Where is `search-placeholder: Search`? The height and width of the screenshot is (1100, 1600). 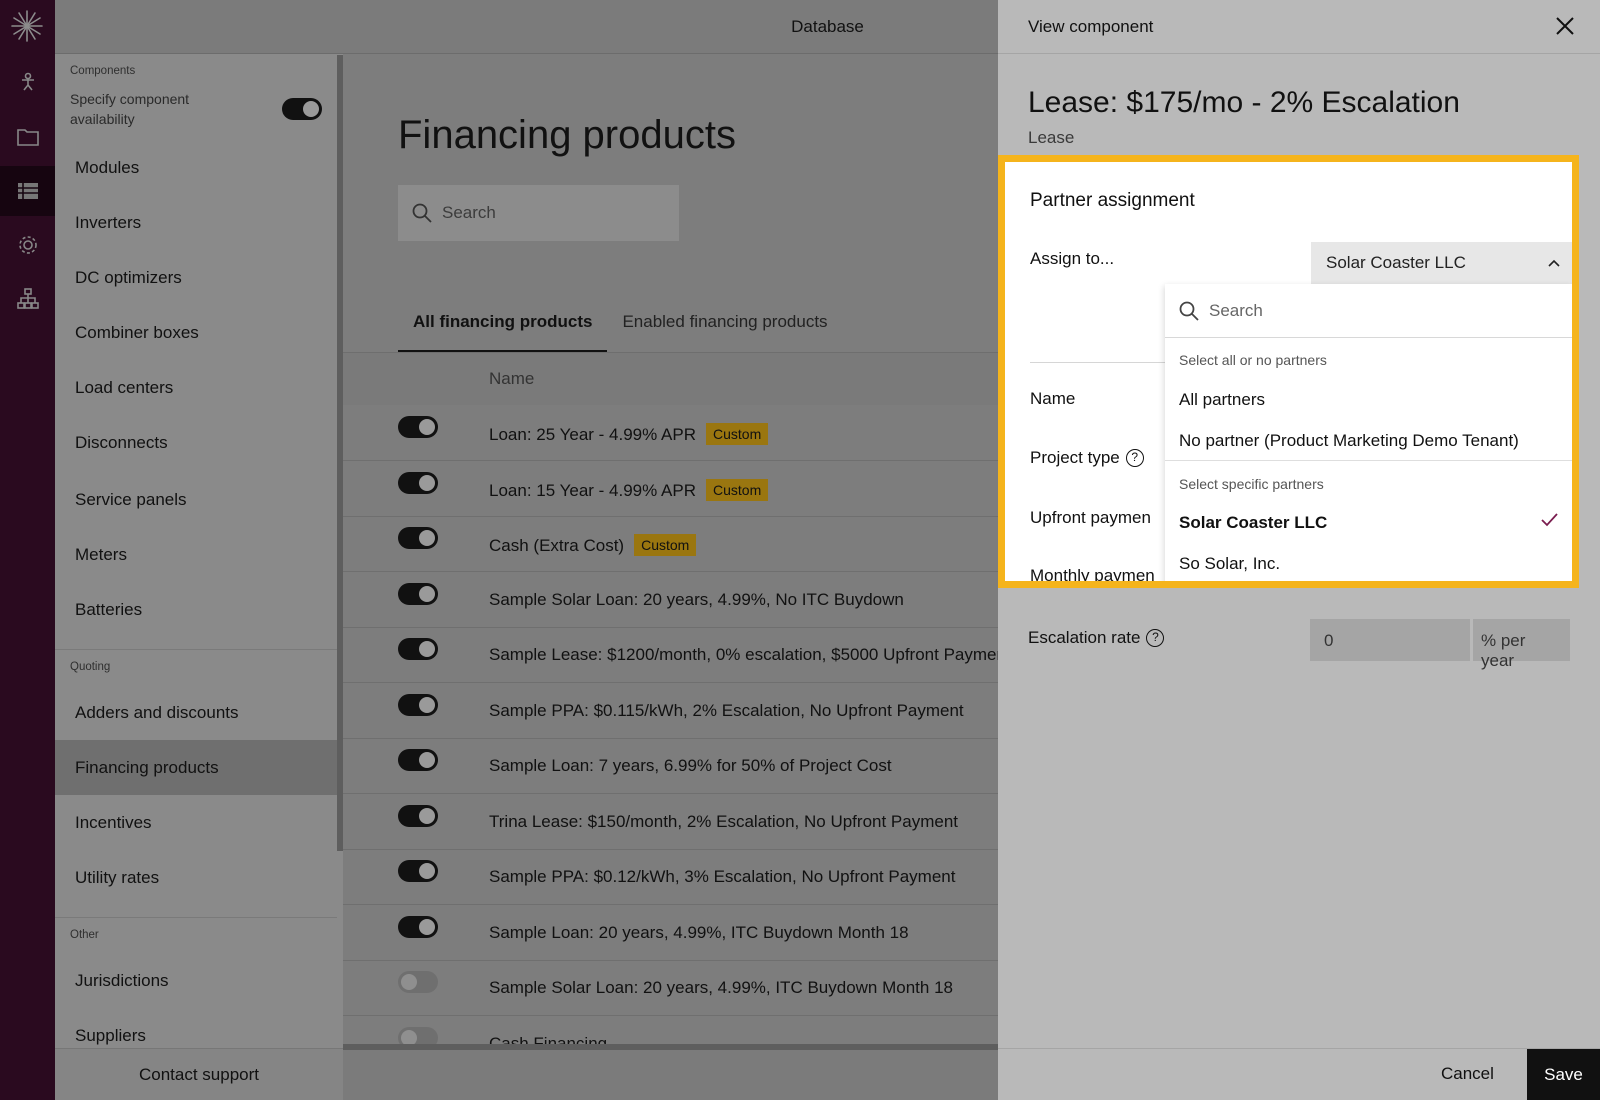 search-placeholder: Search is located at coordinates (469, 212).